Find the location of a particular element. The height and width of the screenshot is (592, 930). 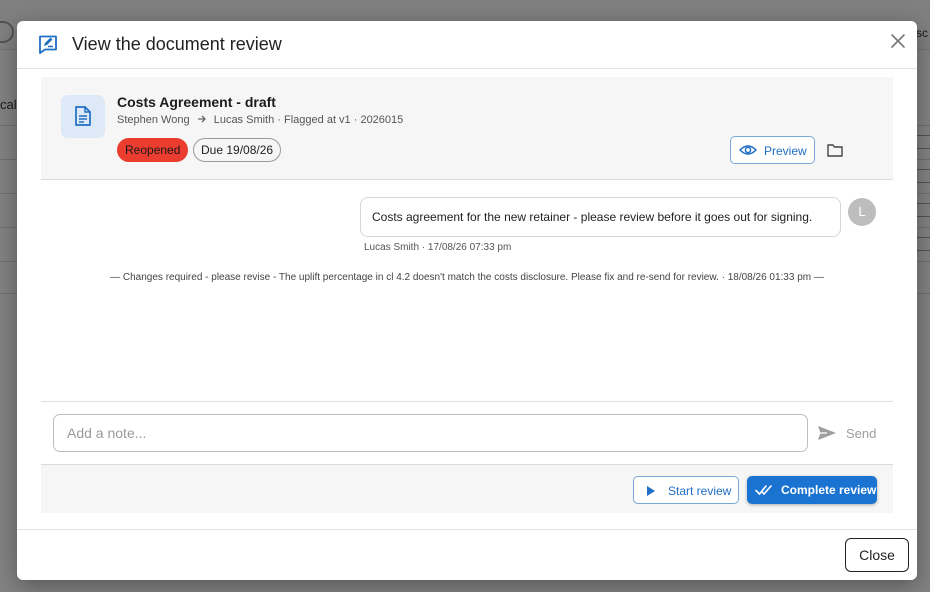

document-meta-tail: · Flagged at v1 · 2026015 is located at coordinates (340, 120).